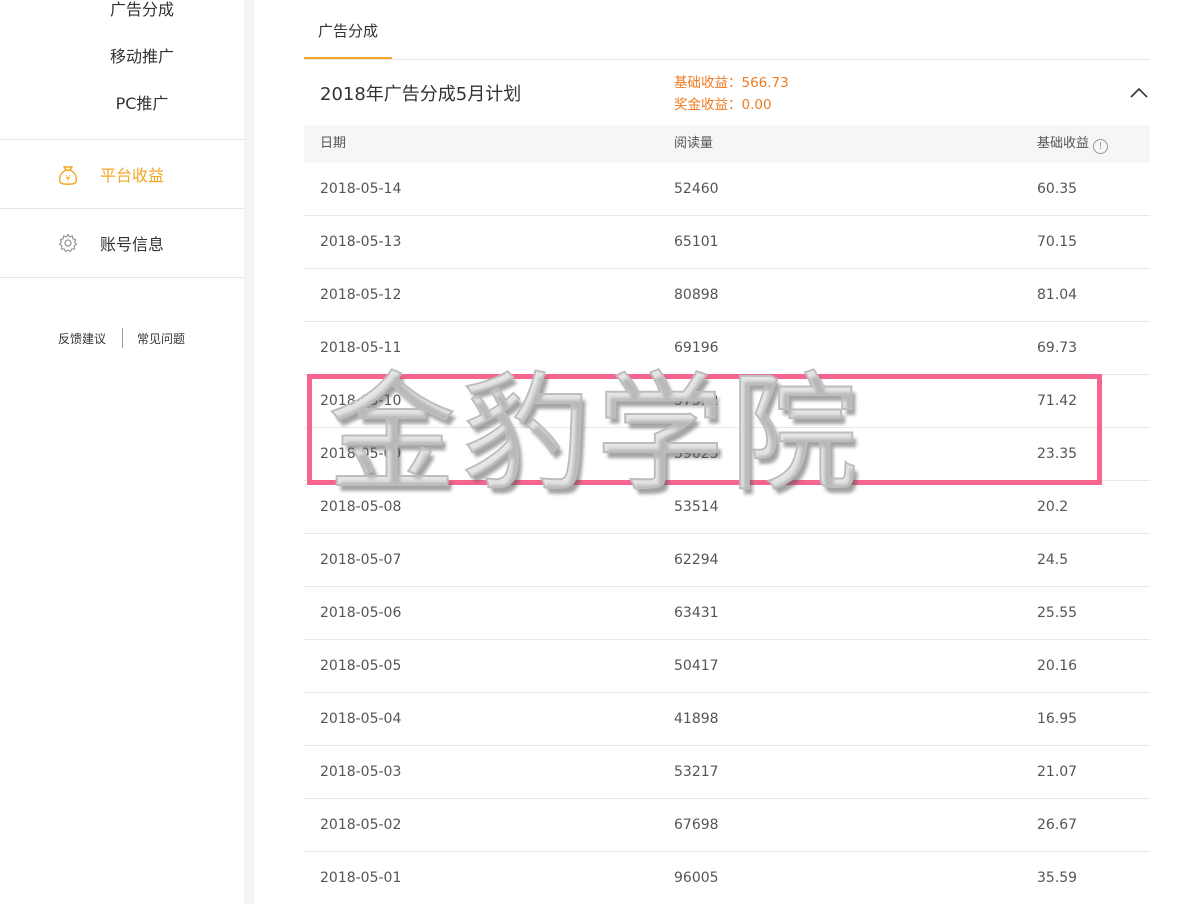  Describe the element at coordinates (361, 666) in the screenshot. I see `cell-date: 2018-05-05` at that location.